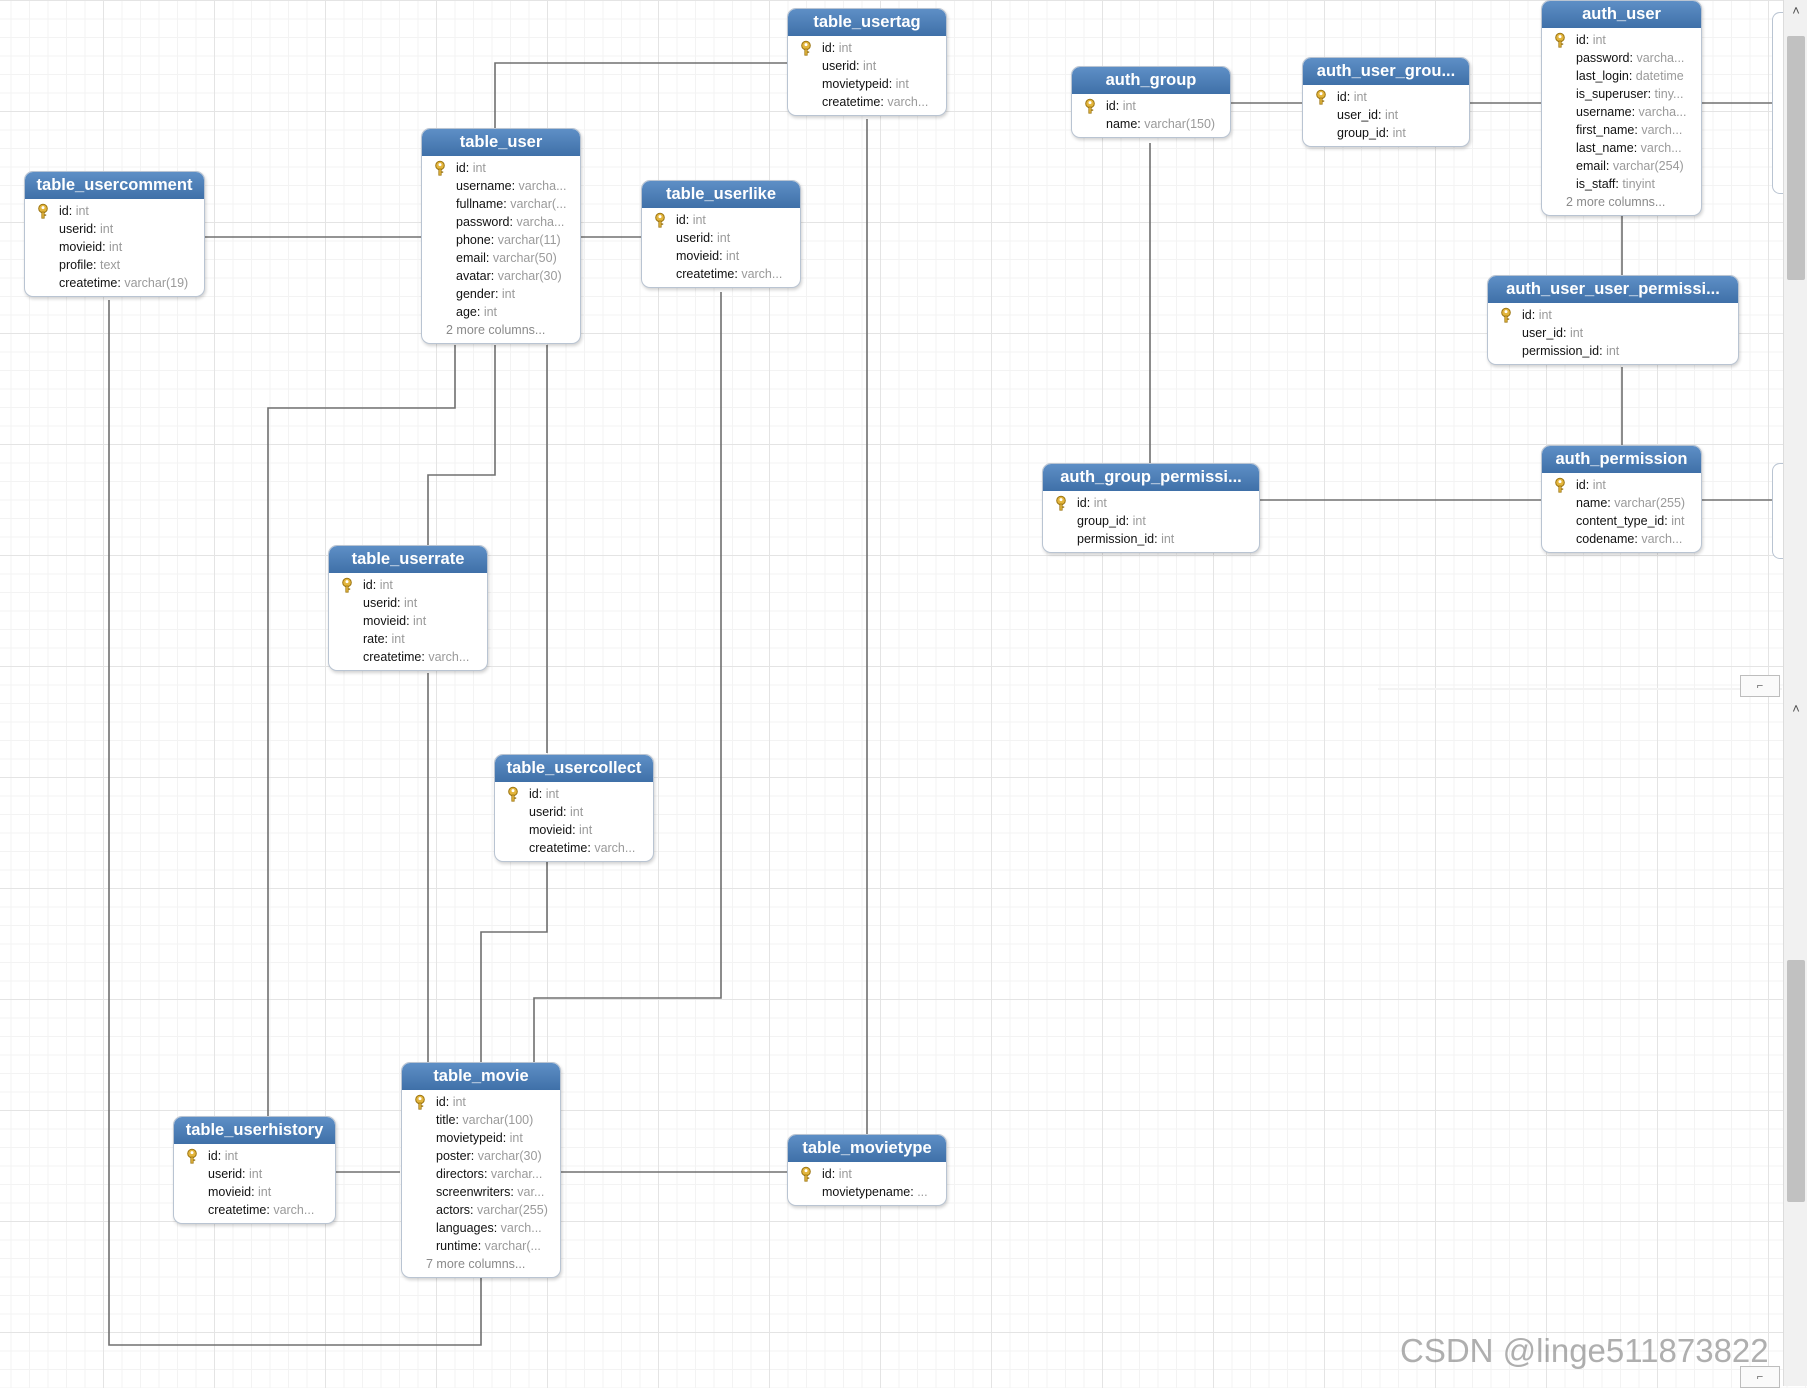  Describe the element at coordinates (408, 639) in the screenshot. I see `field-row: rate: int` at that location.